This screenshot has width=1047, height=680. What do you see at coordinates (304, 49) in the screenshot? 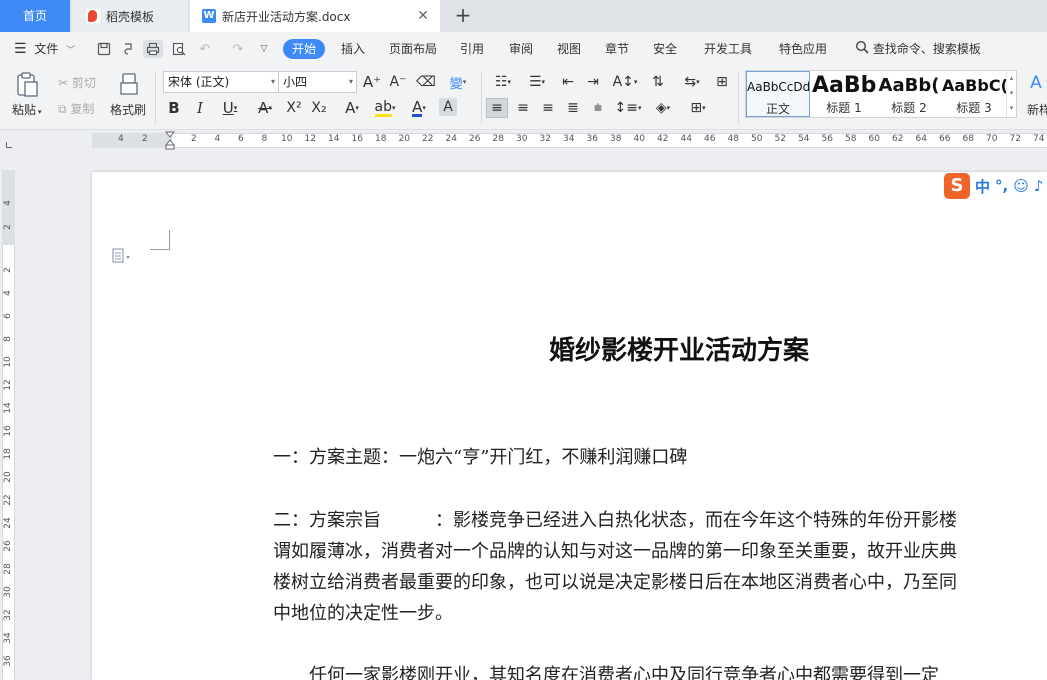
I see `tab-home-ribbon: 开始` at bounding box center [304, 49].